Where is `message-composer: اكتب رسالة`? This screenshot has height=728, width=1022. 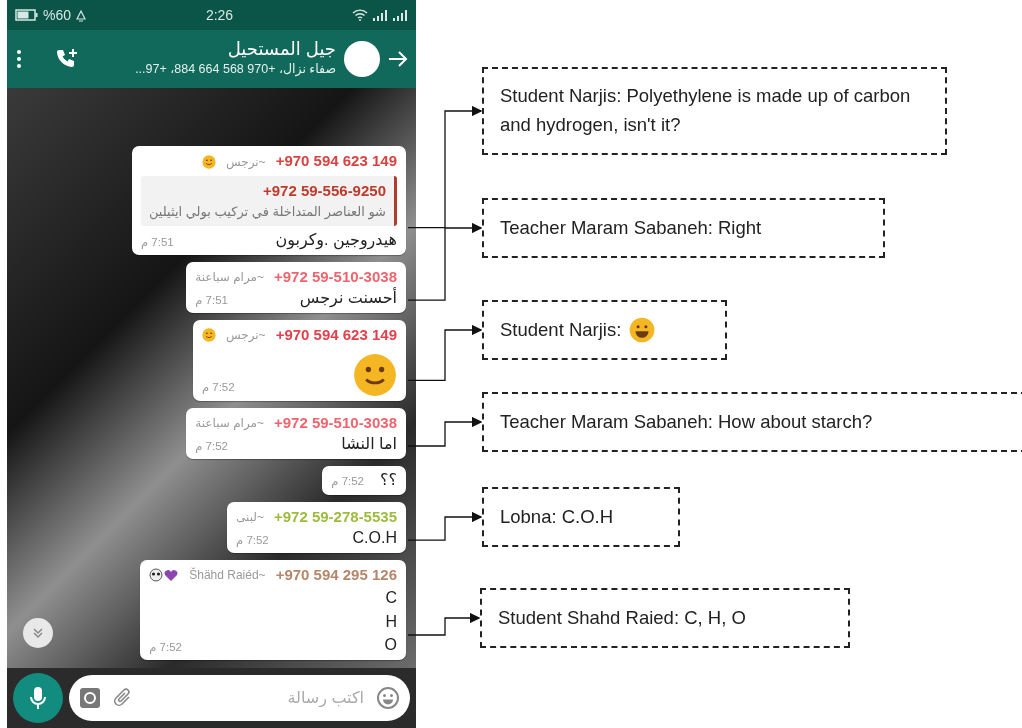 message-composer: اكتب رسالة is located at coordinates (239, 698).